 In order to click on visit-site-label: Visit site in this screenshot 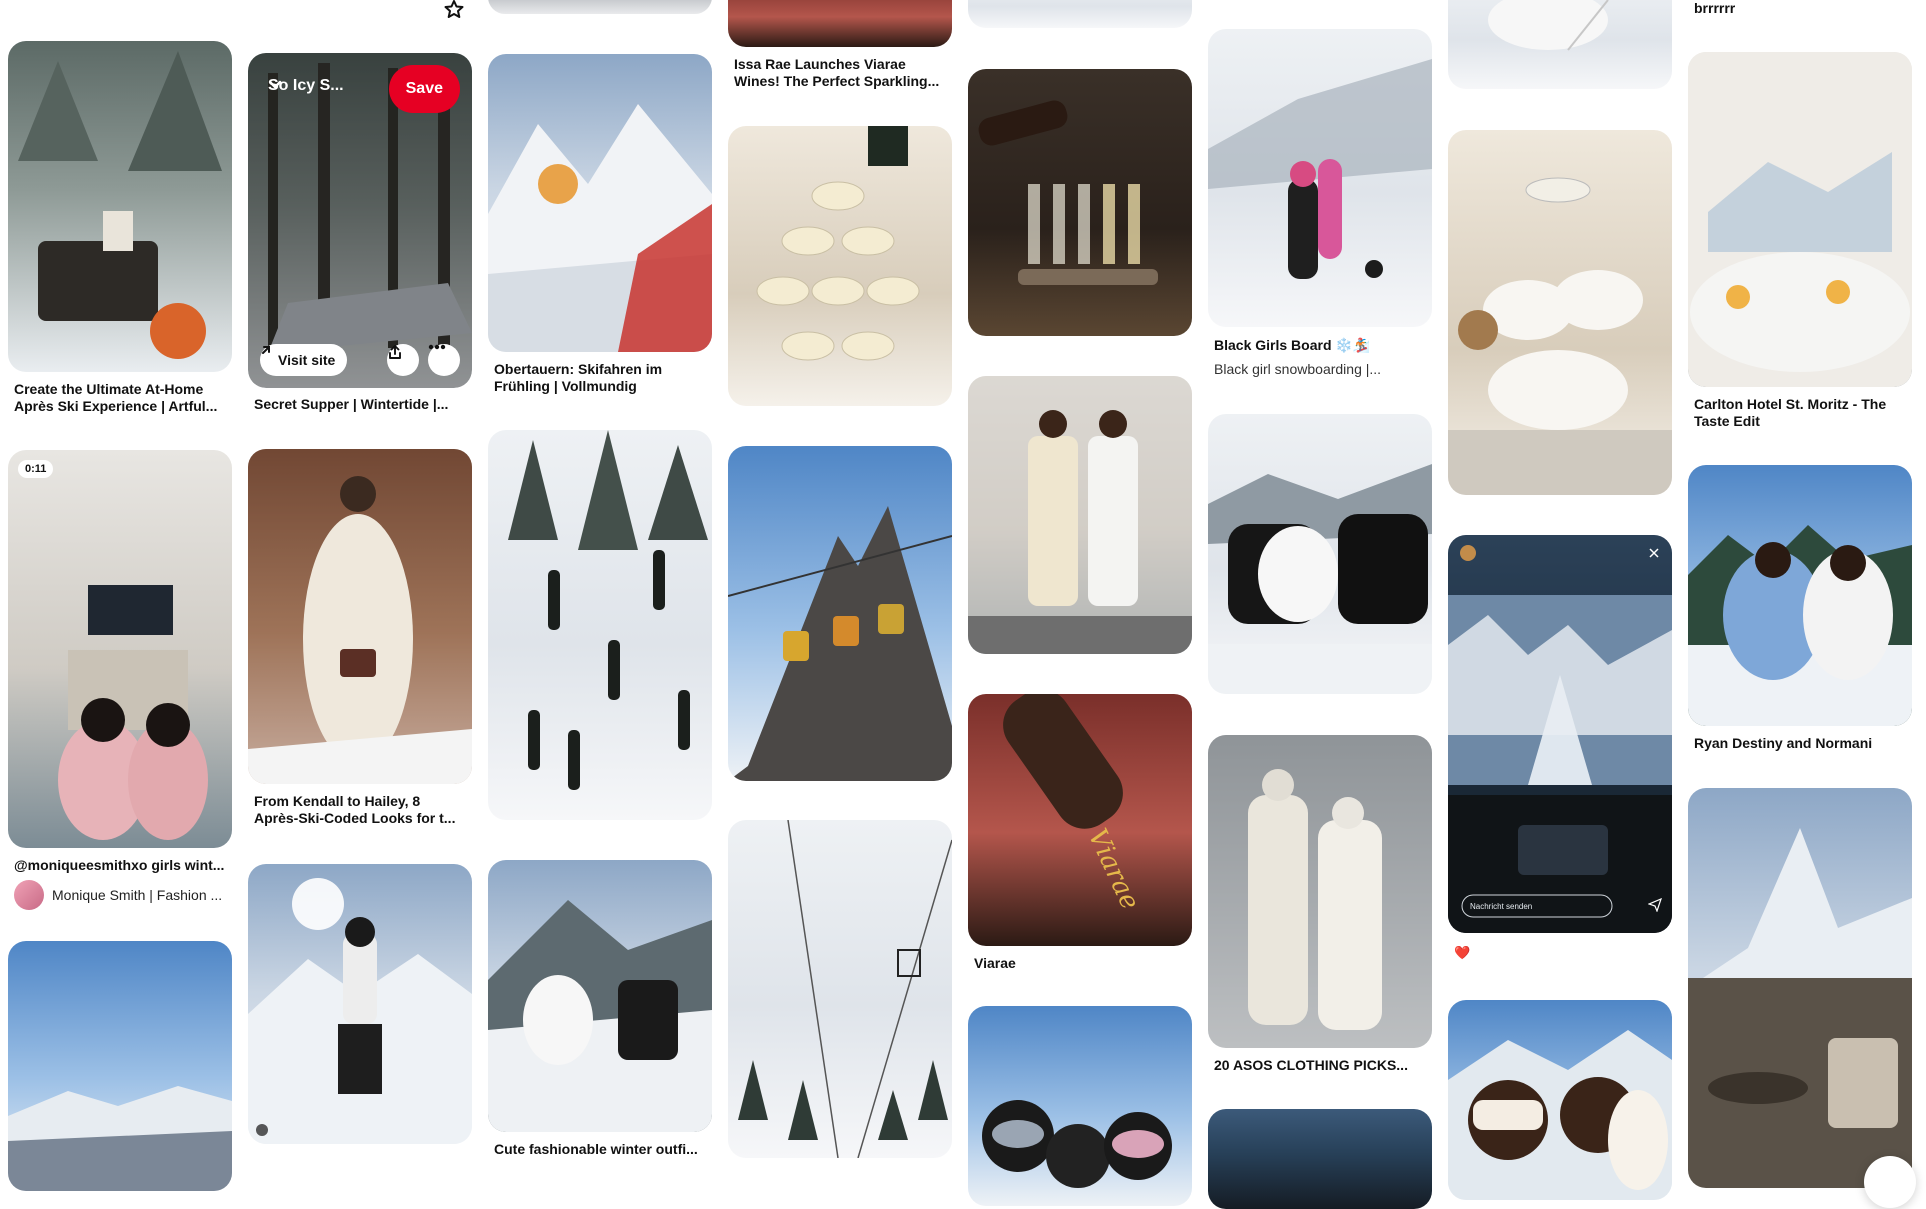, I will do `click(307, 360)`.